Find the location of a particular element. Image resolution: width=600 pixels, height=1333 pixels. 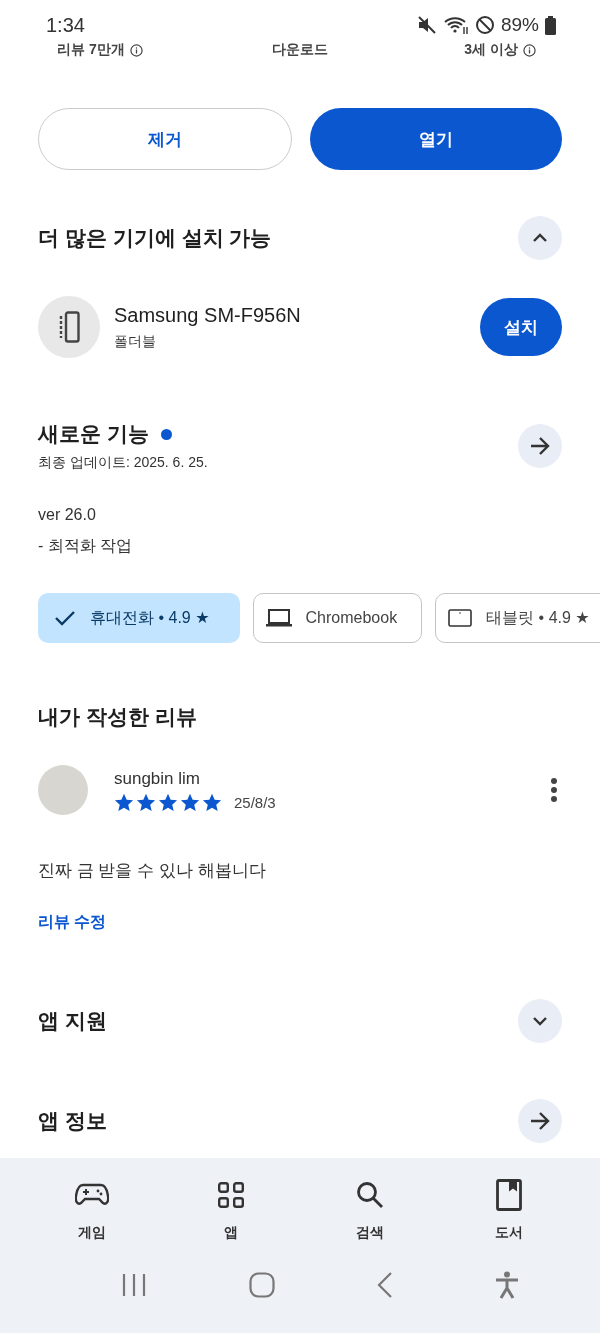

search-icon is located at coordinates (369, 1195).